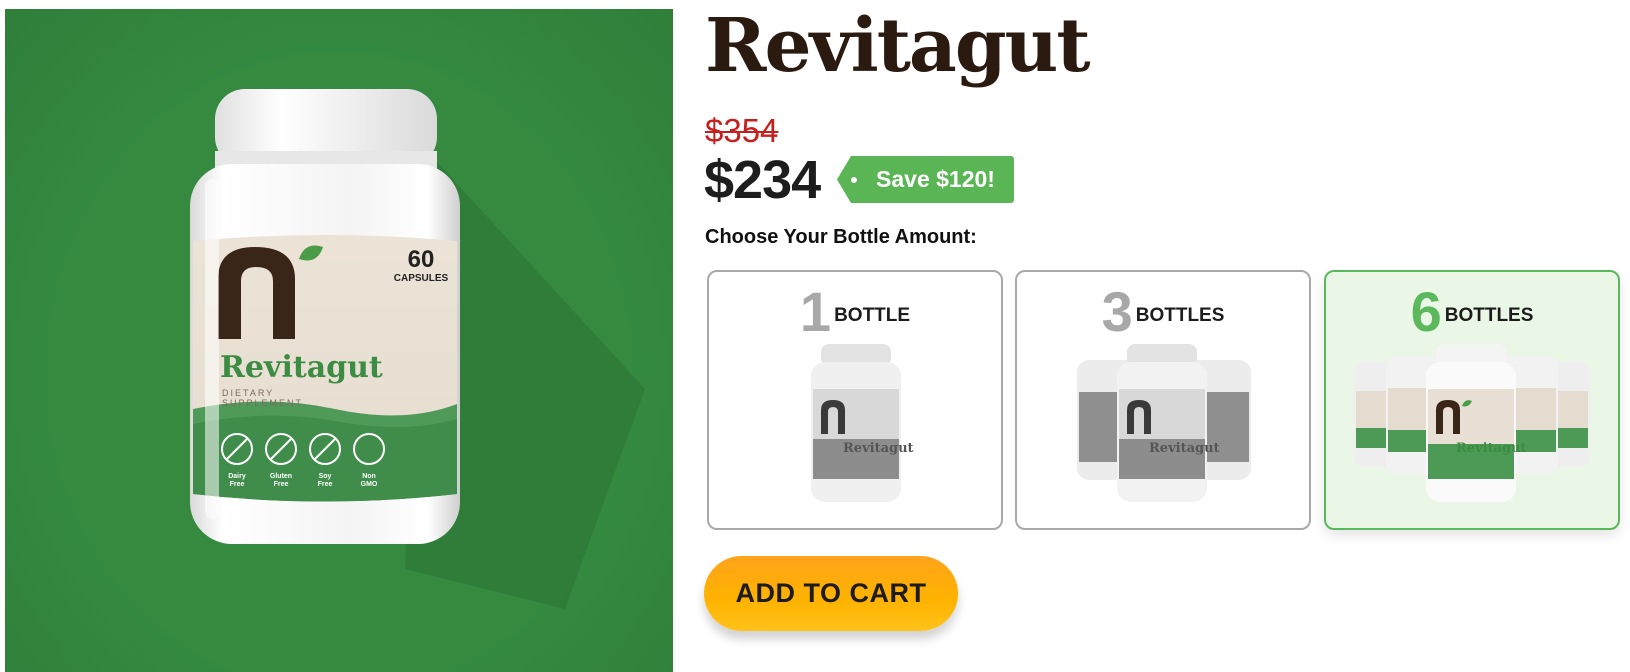 This screenshot has width=1630, height=672. I want to click on hero-badge-3-line1: Soy, so click(325, 476).